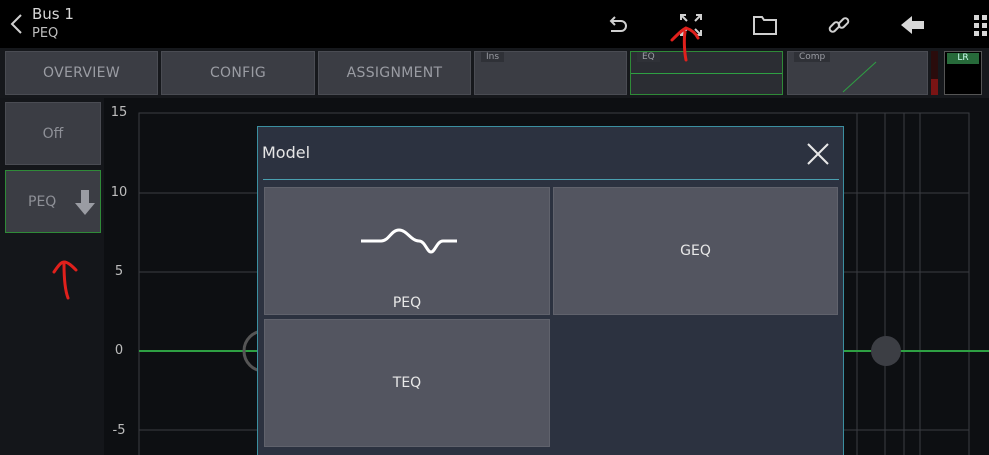 The image size is (989, 455). What do you see at coordinates (17, 24) in the screenshot?
I see `back-chevron-icon` at bounding box center [17, 24].